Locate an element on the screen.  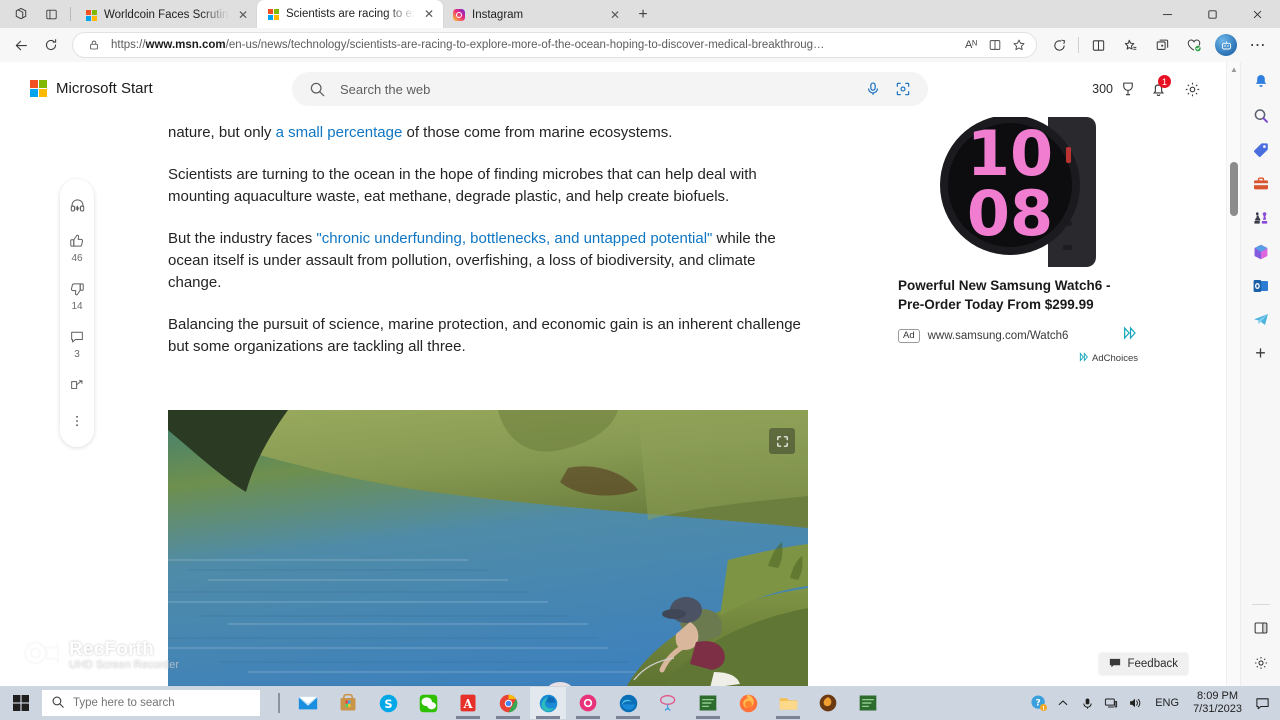
search-box is located at coordinates (610, 89).